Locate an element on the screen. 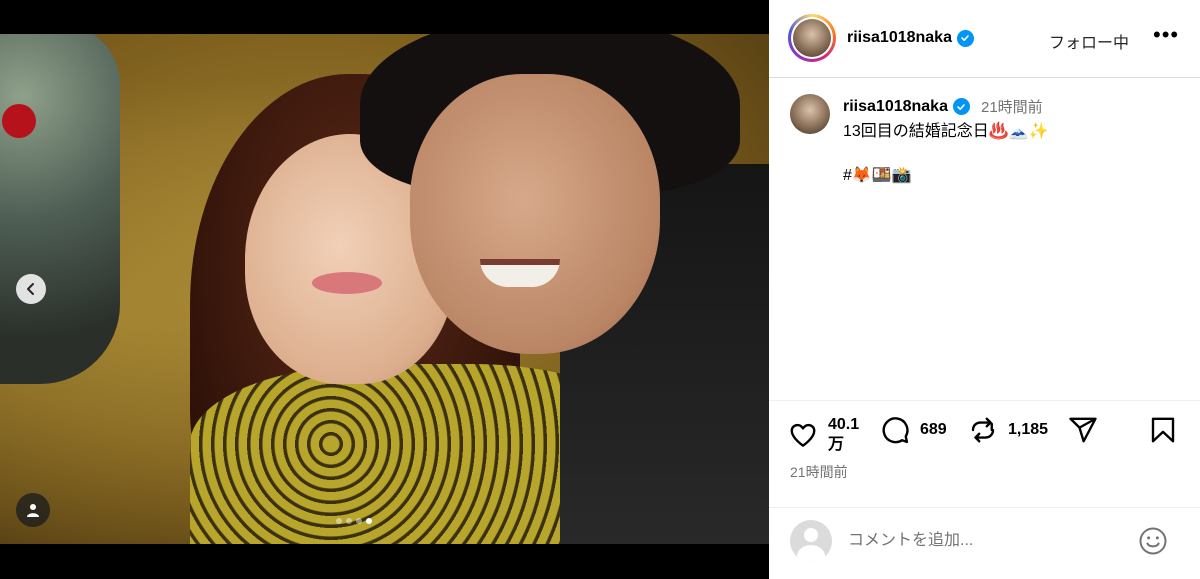  repost-icon is located at coordinates (983, 430).